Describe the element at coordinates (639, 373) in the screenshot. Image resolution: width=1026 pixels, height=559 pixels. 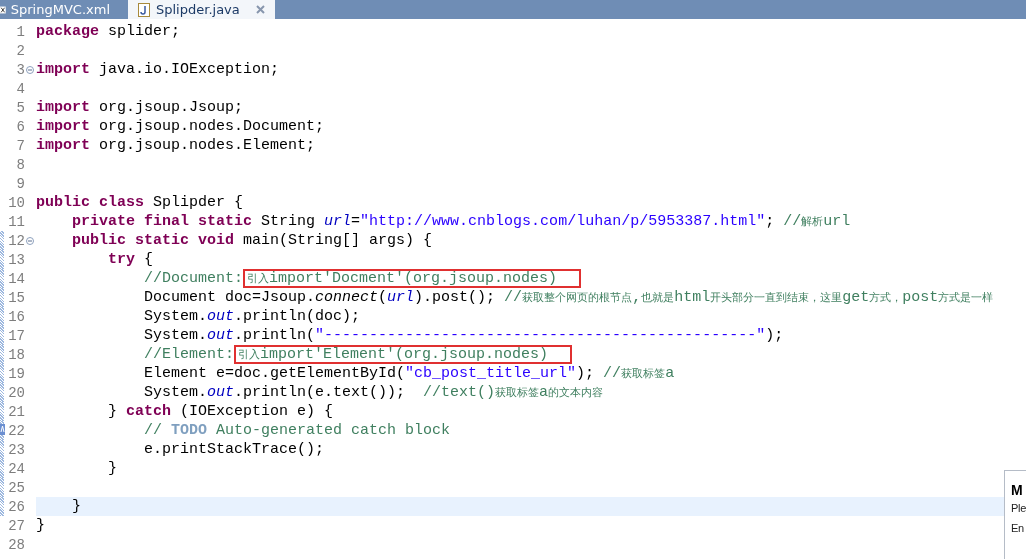
I see `code-comment: //获取标签a` at that location.